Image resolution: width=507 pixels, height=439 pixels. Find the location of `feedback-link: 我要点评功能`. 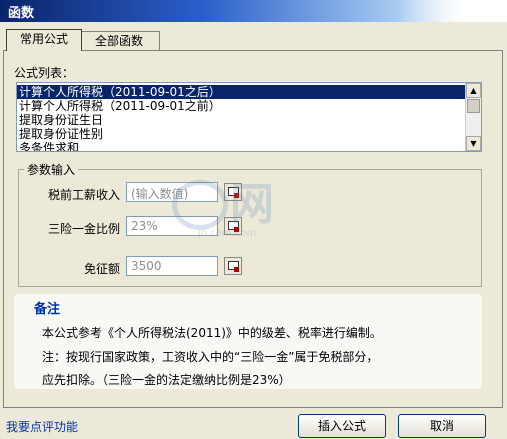

feedback-link: 我要点评功能 is located at coordinates (42, 426).